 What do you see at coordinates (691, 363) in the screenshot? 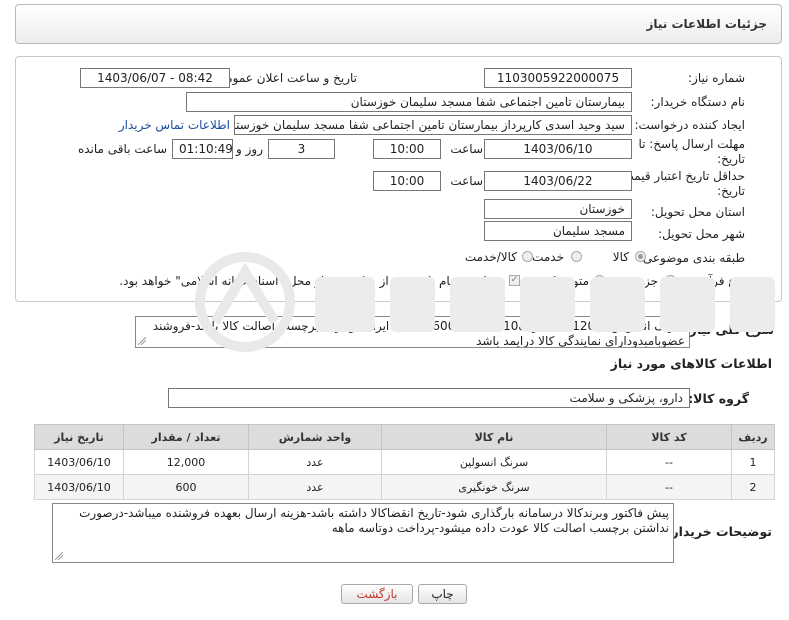
I see `items-section-title: اطلاعات کالاهای مورد نیاز` at bounding box center [691, 363].